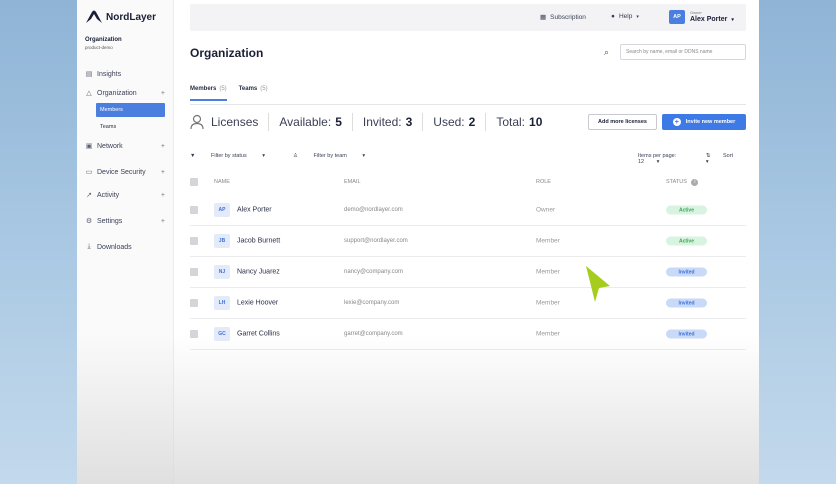 The width and height of the screenshot is (836, 484). I want to click on sidebar-item-label: Settings, so click(110, 221).